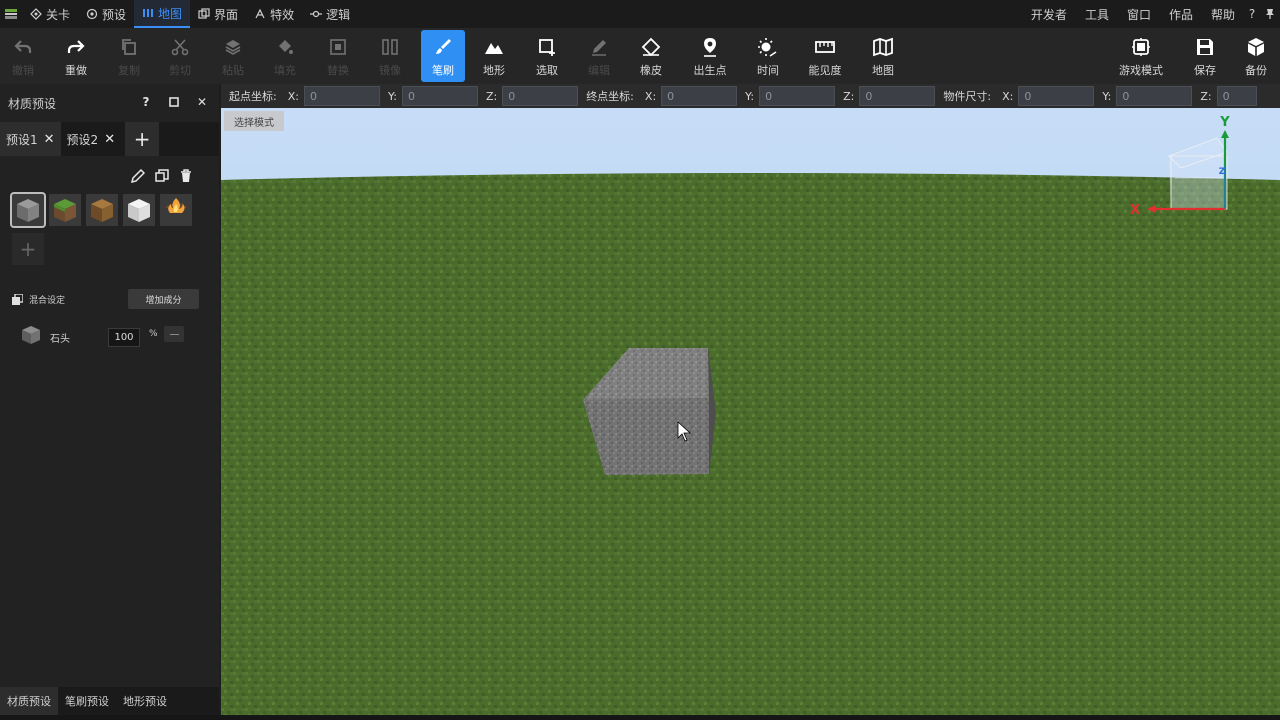 This screenshot has width=1280, height=720. What do you see at coordinates (87, 701) in the screenshot?
I see `tab-brush-presets: 笔刷预设` at bounding box center [87, 701].